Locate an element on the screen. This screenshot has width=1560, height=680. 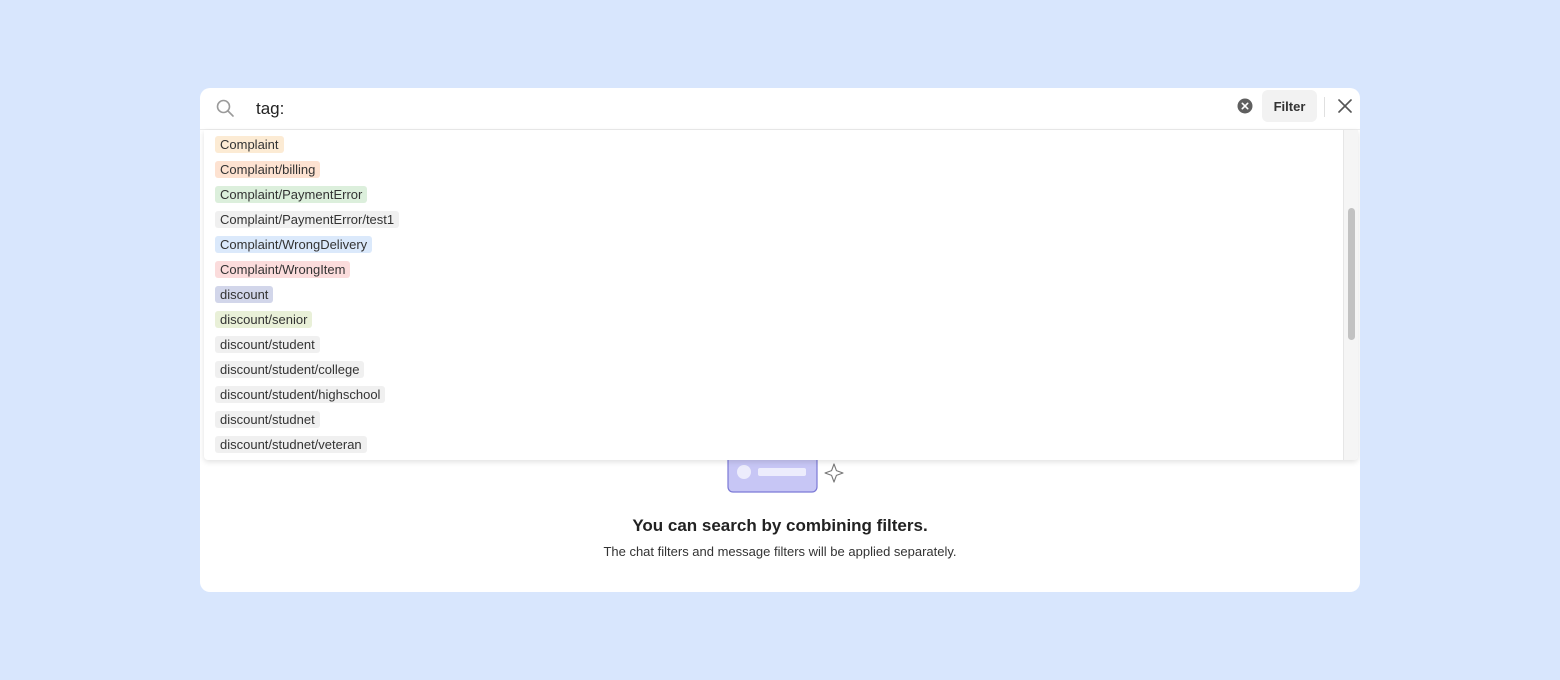
tag-option: Complaint/PaymentError/test1 is located at coordinates (774, 219).